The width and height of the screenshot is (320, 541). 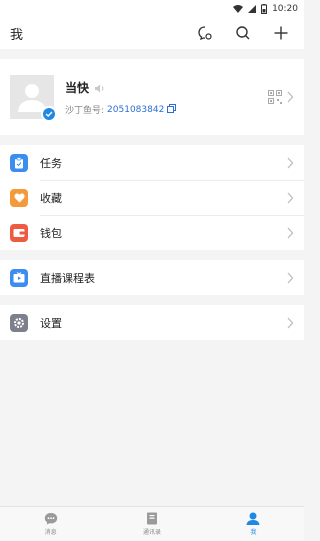 I want to click on default-avatar-icon, so click(x=32, y=98).